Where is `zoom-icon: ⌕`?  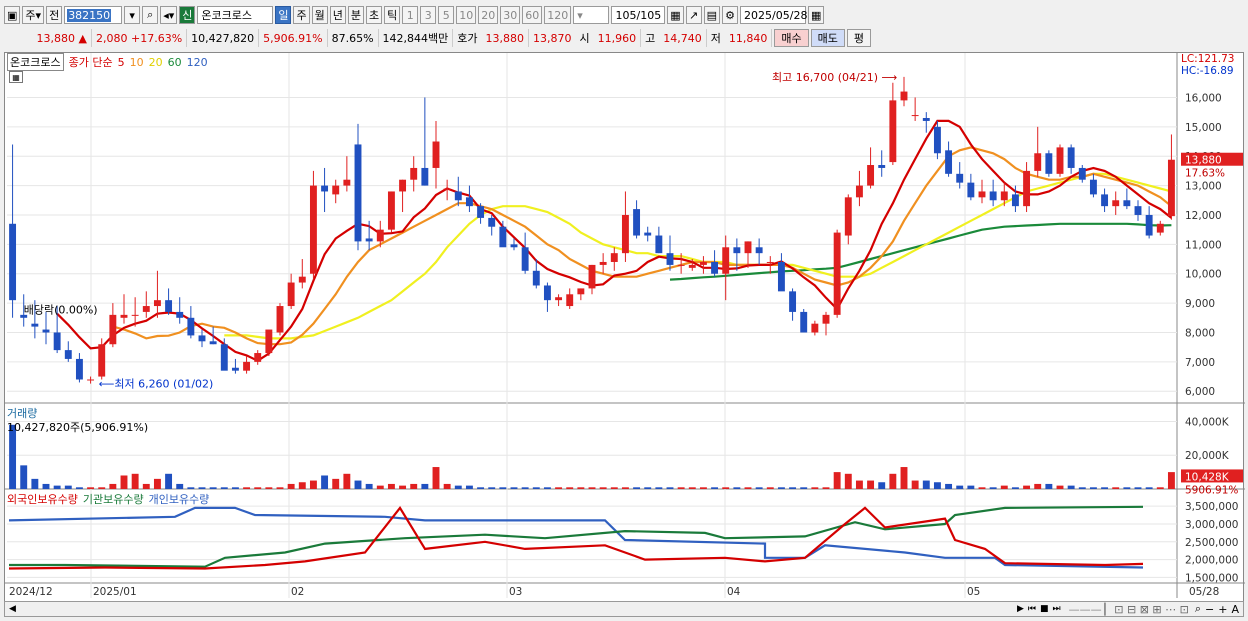 zoom-icon: ⌕ is located at coordinates (1198, 609).